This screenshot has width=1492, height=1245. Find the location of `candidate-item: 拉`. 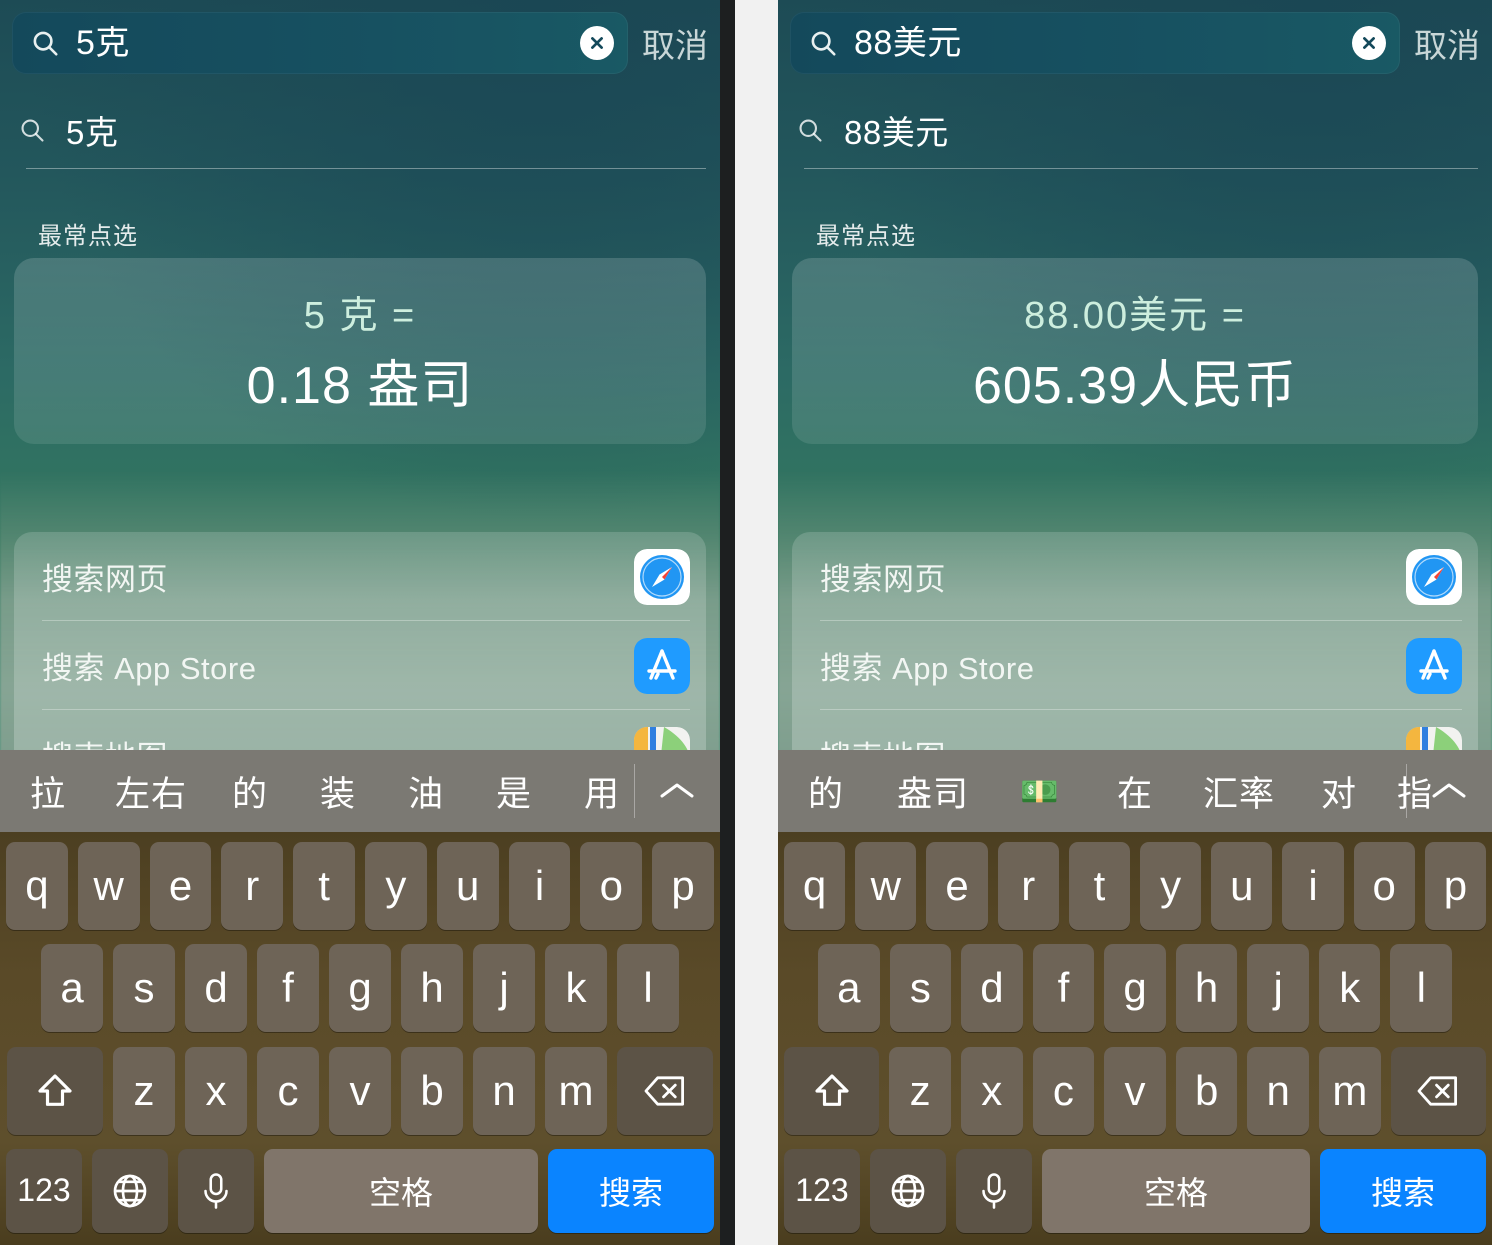

candidate-item: 拉 is located at coordinates (48, 791).